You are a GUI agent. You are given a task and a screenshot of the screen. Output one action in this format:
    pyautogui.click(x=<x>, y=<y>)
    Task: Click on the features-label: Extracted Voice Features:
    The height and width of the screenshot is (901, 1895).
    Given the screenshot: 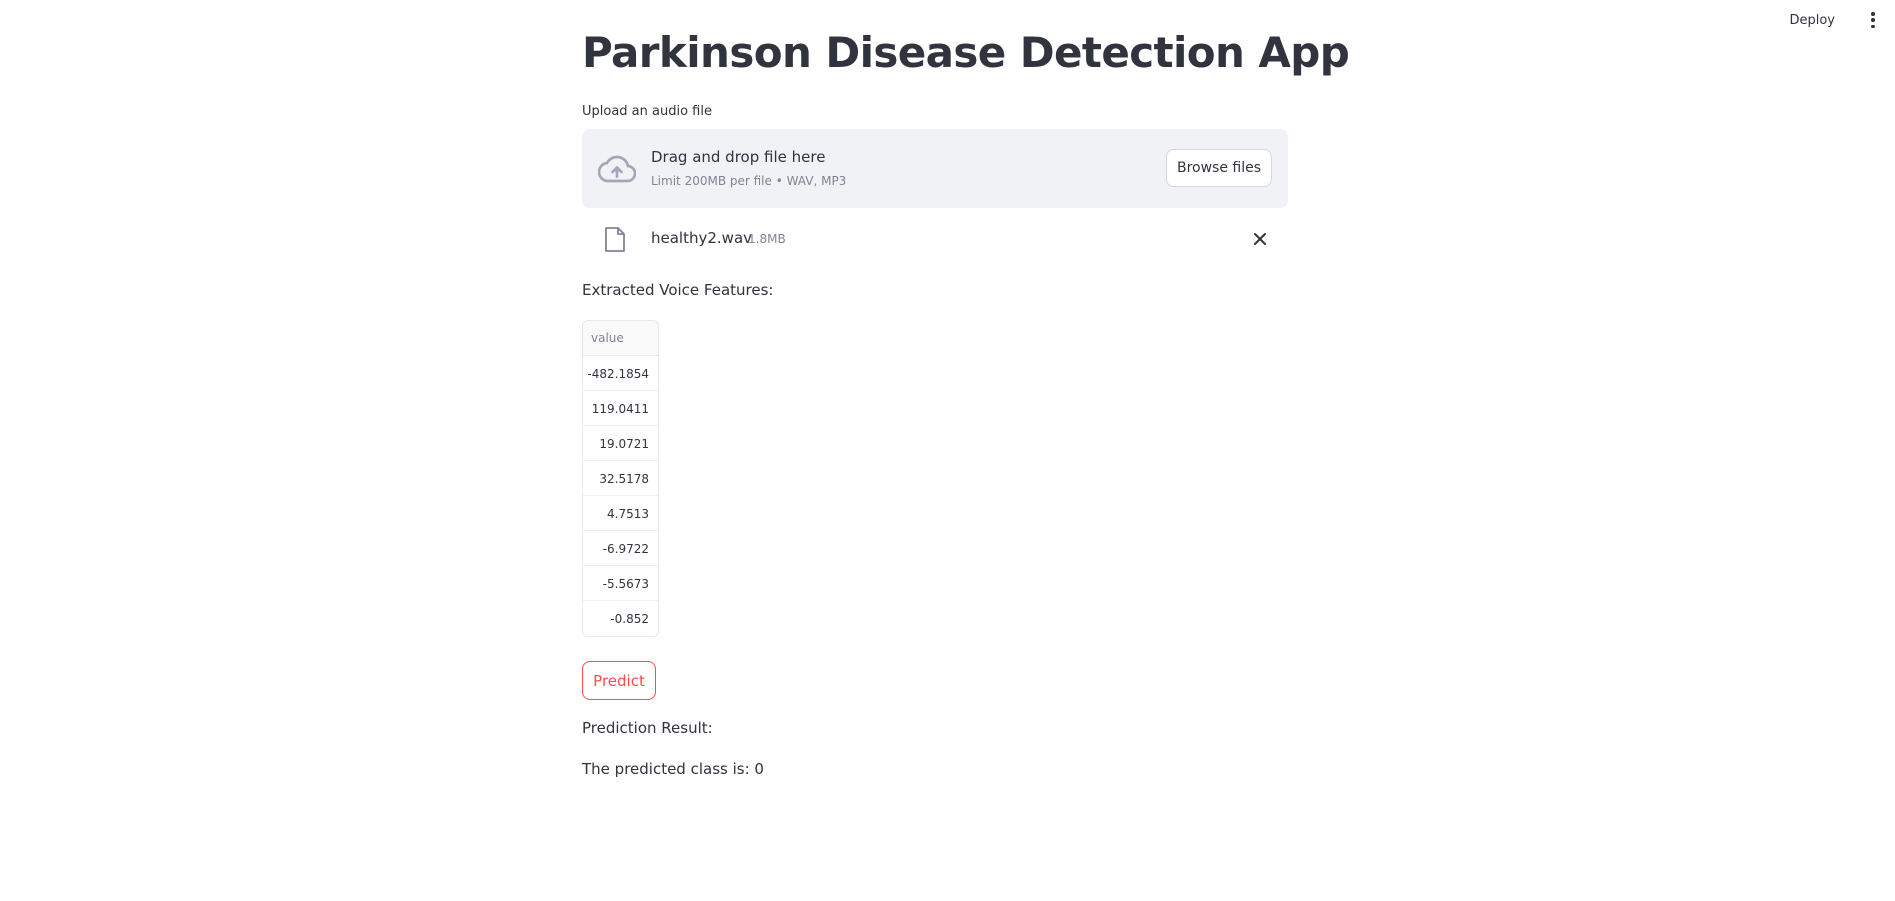 What is the action you would take?
    pyautogui.click(x=678, y=290)
    